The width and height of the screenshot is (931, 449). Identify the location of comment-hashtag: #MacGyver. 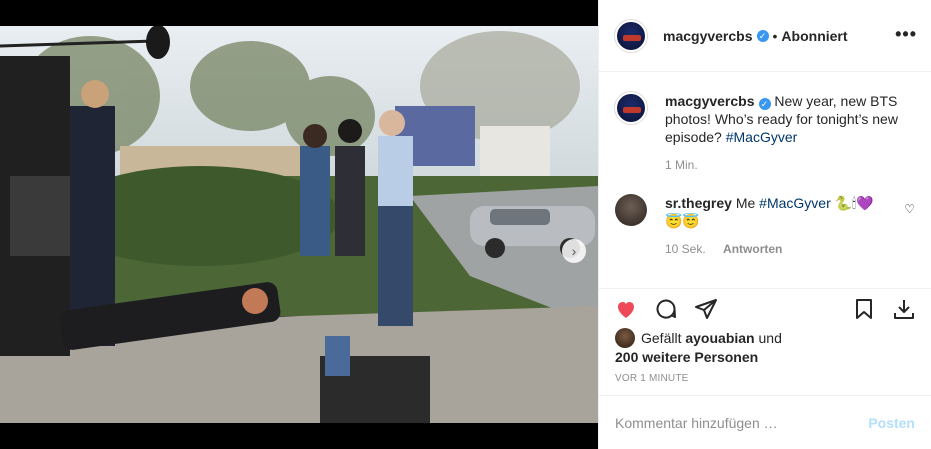
(795, 203).